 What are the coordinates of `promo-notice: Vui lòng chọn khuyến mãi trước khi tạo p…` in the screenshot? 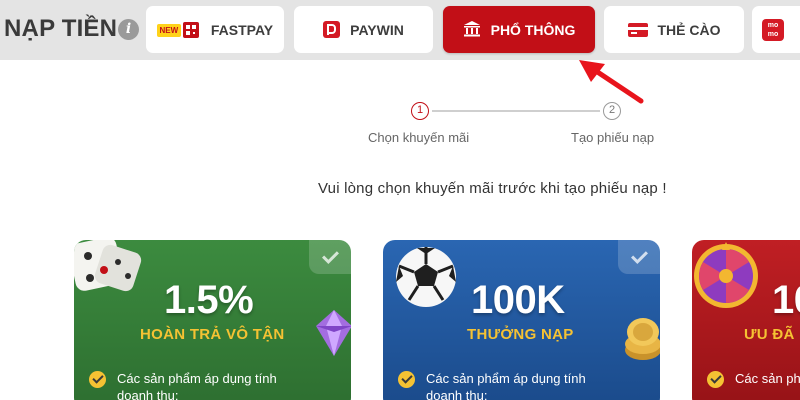 It's located at (492, 188).